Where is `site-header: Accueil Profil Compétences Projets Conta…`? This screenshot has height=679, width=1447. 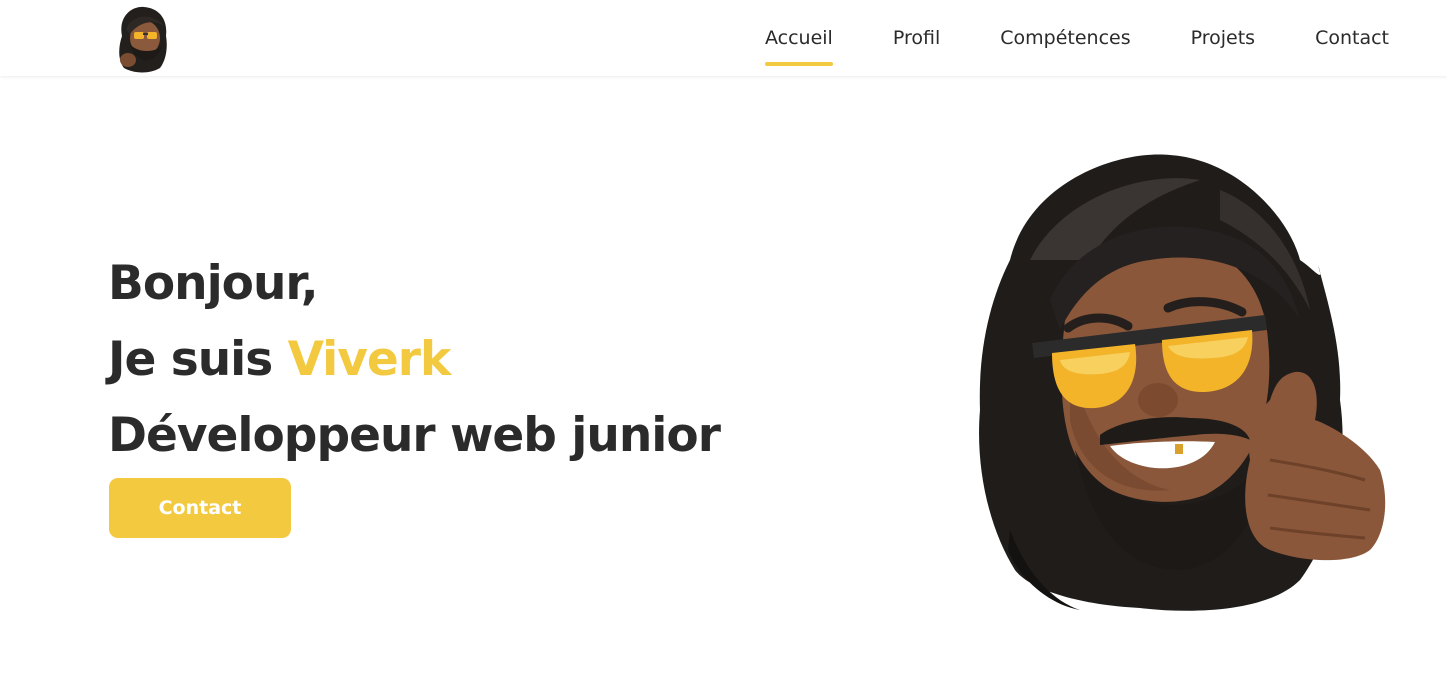 site-header: Accueil Profil Compétences Projets Conta… is located at coordinates (723, 38).